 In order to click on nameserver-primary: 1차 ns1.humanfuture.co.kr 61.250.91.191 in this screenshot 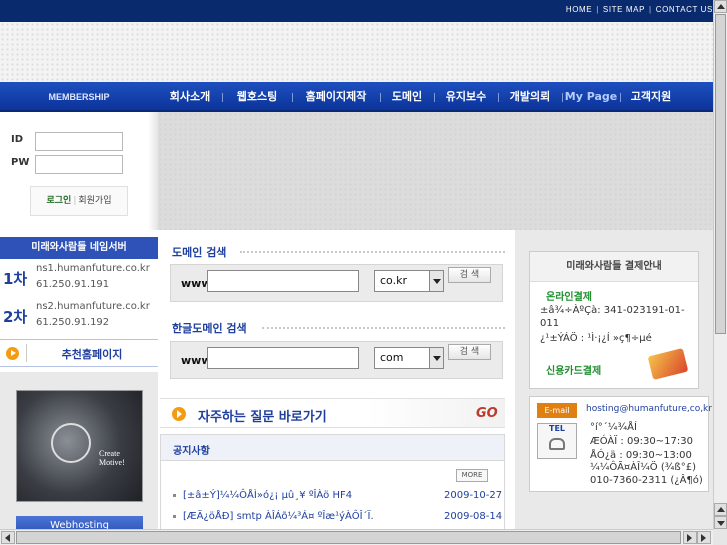, I will do `click(79, 280)`.